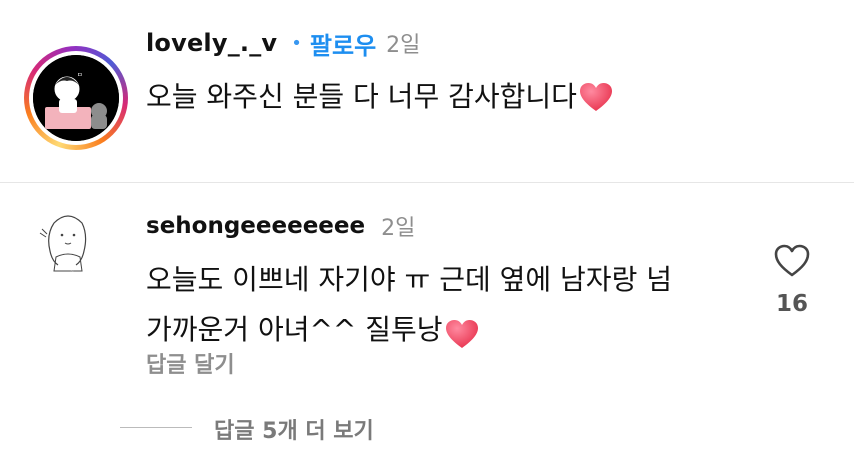 Image resolution: width=854 pixels, height=468 pixels. What do you see at coordinates (791, 304) in the screenshot?
I see `like-count: 16` at bounding box center [791, 304].